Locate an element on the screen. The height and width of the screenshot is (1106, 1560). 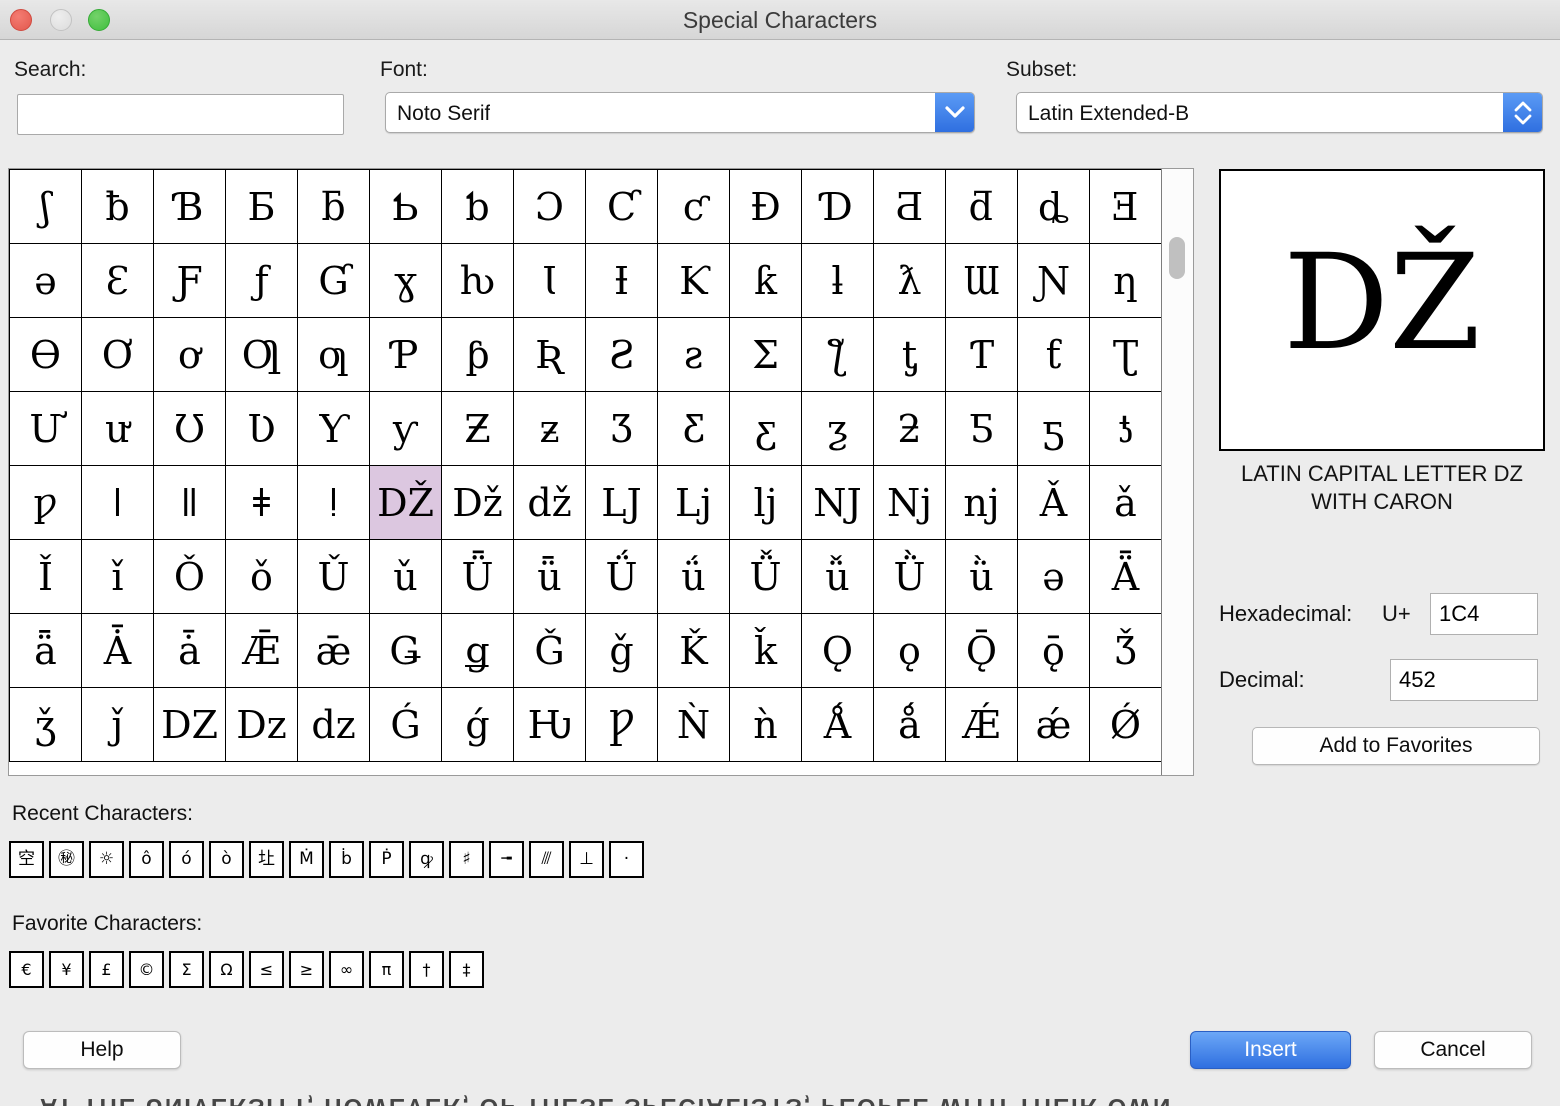
character-cell: Ƒ is located at coordinates (190, 281).